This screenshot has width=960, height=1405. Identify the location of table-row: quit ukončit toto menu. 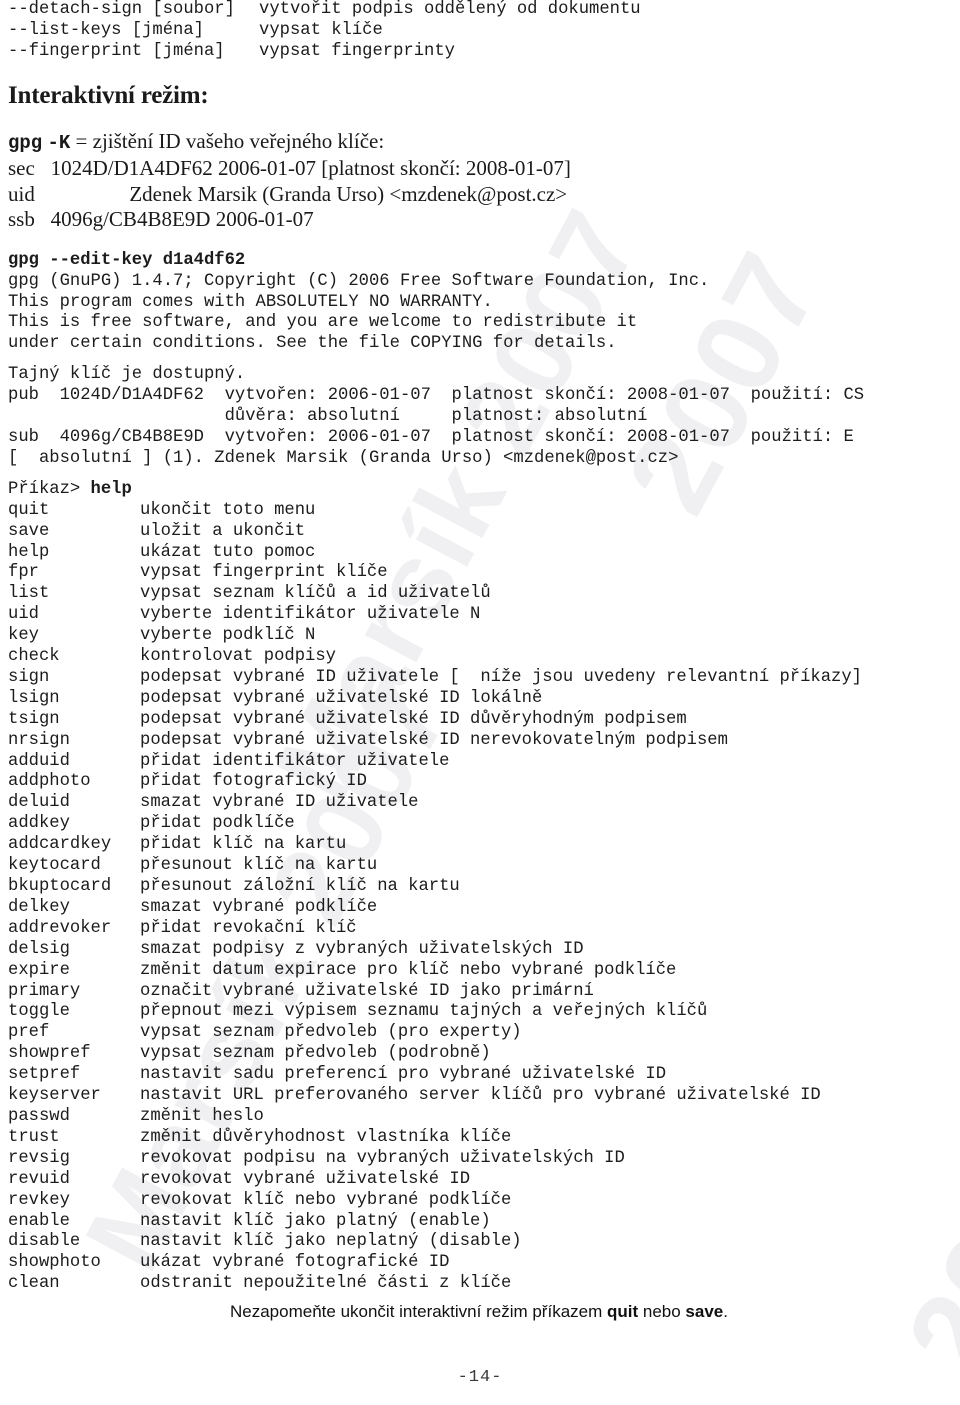
(435, 511).